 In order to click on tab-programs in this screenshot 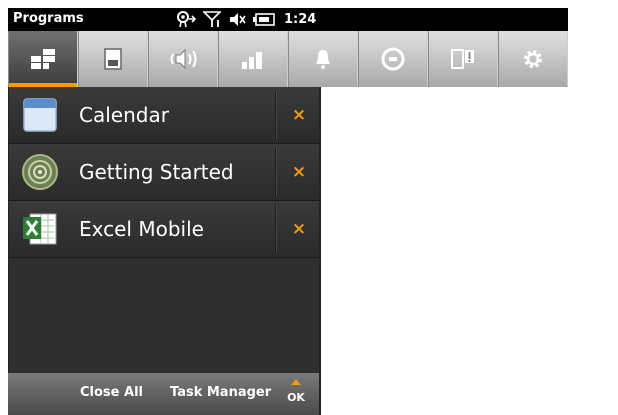, I will do `click(43, 59)`.